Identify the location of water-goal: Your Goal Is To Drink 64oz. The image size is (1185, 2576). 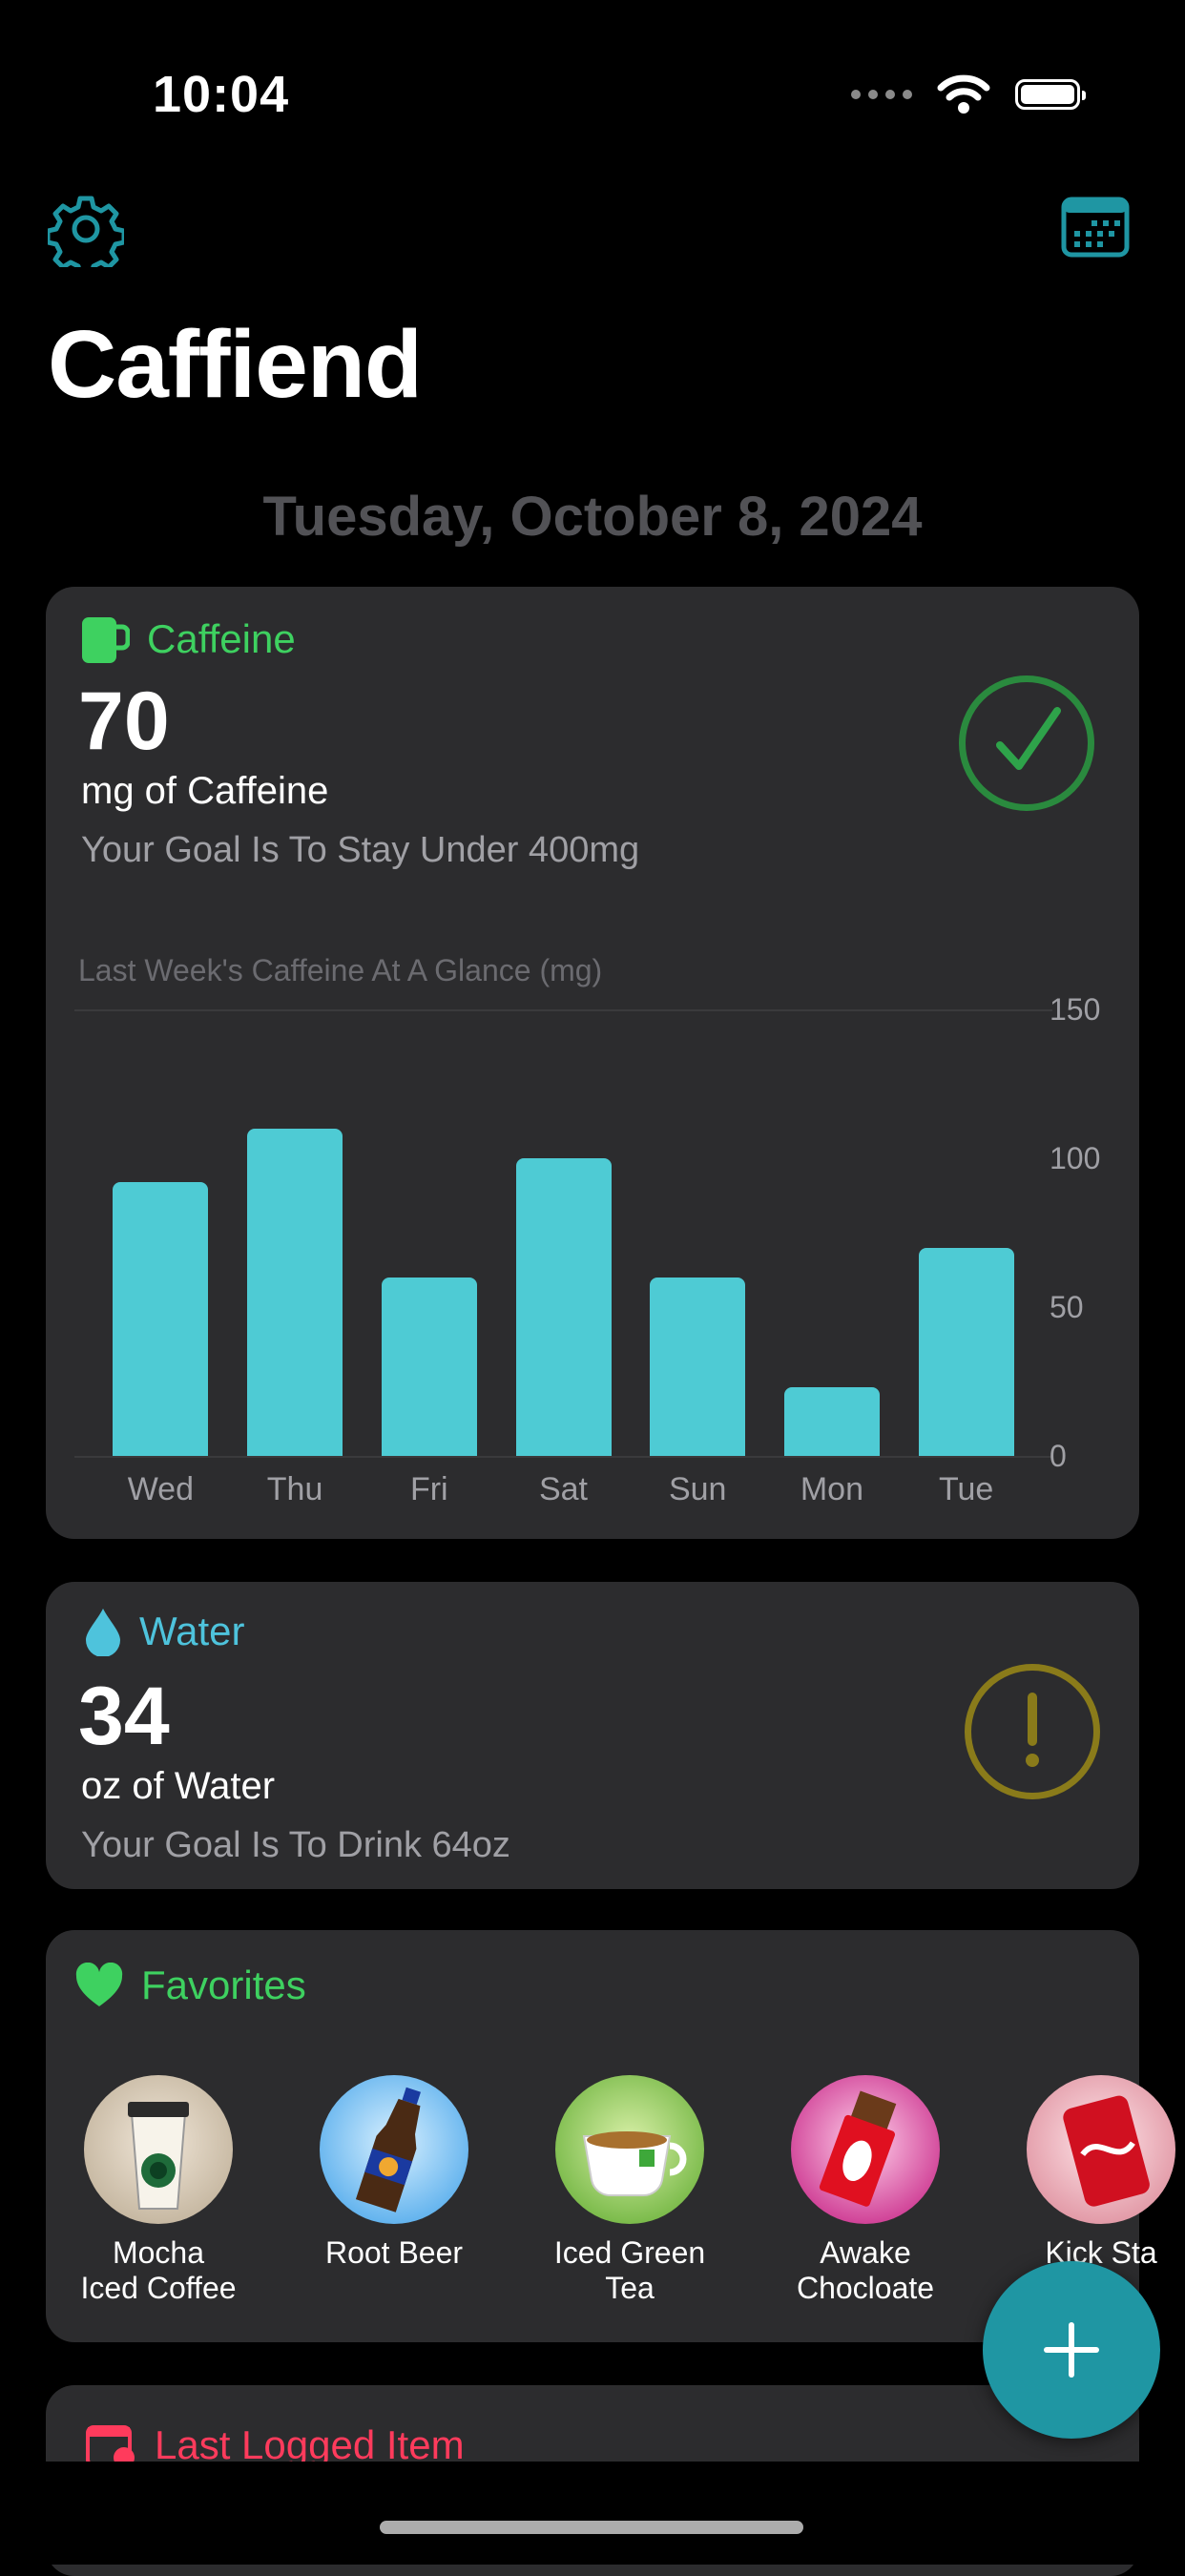
(295, 1845).